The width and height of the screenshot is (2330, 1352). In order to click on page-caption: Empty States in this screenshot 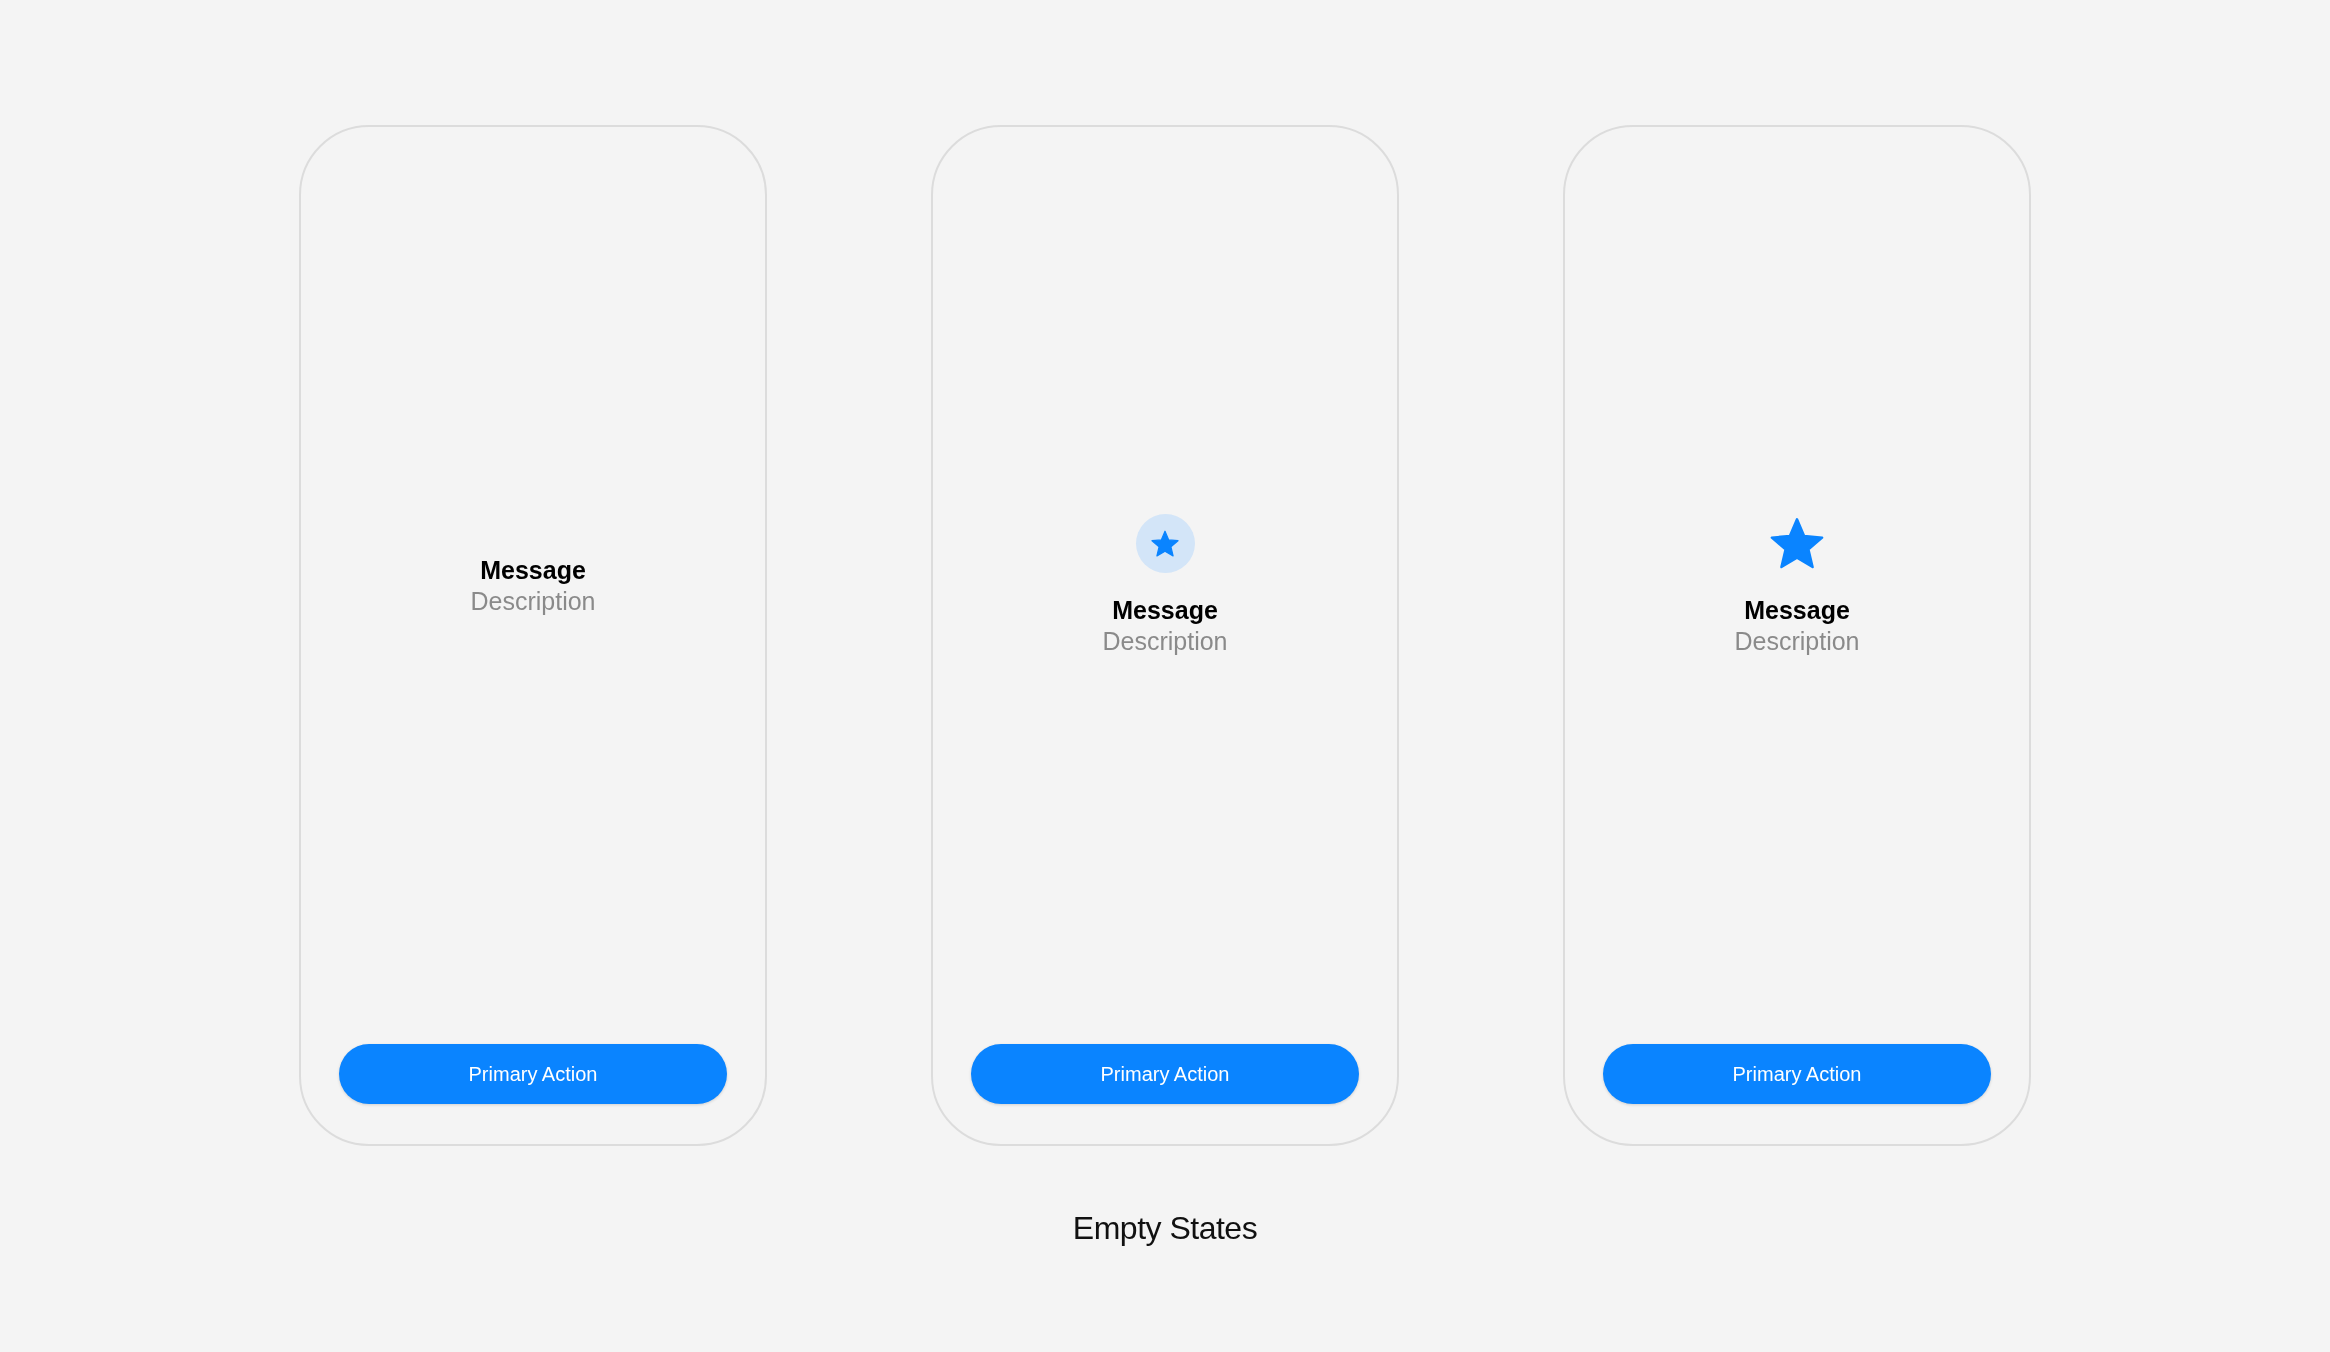, I will do `click(1165, 1228)`.